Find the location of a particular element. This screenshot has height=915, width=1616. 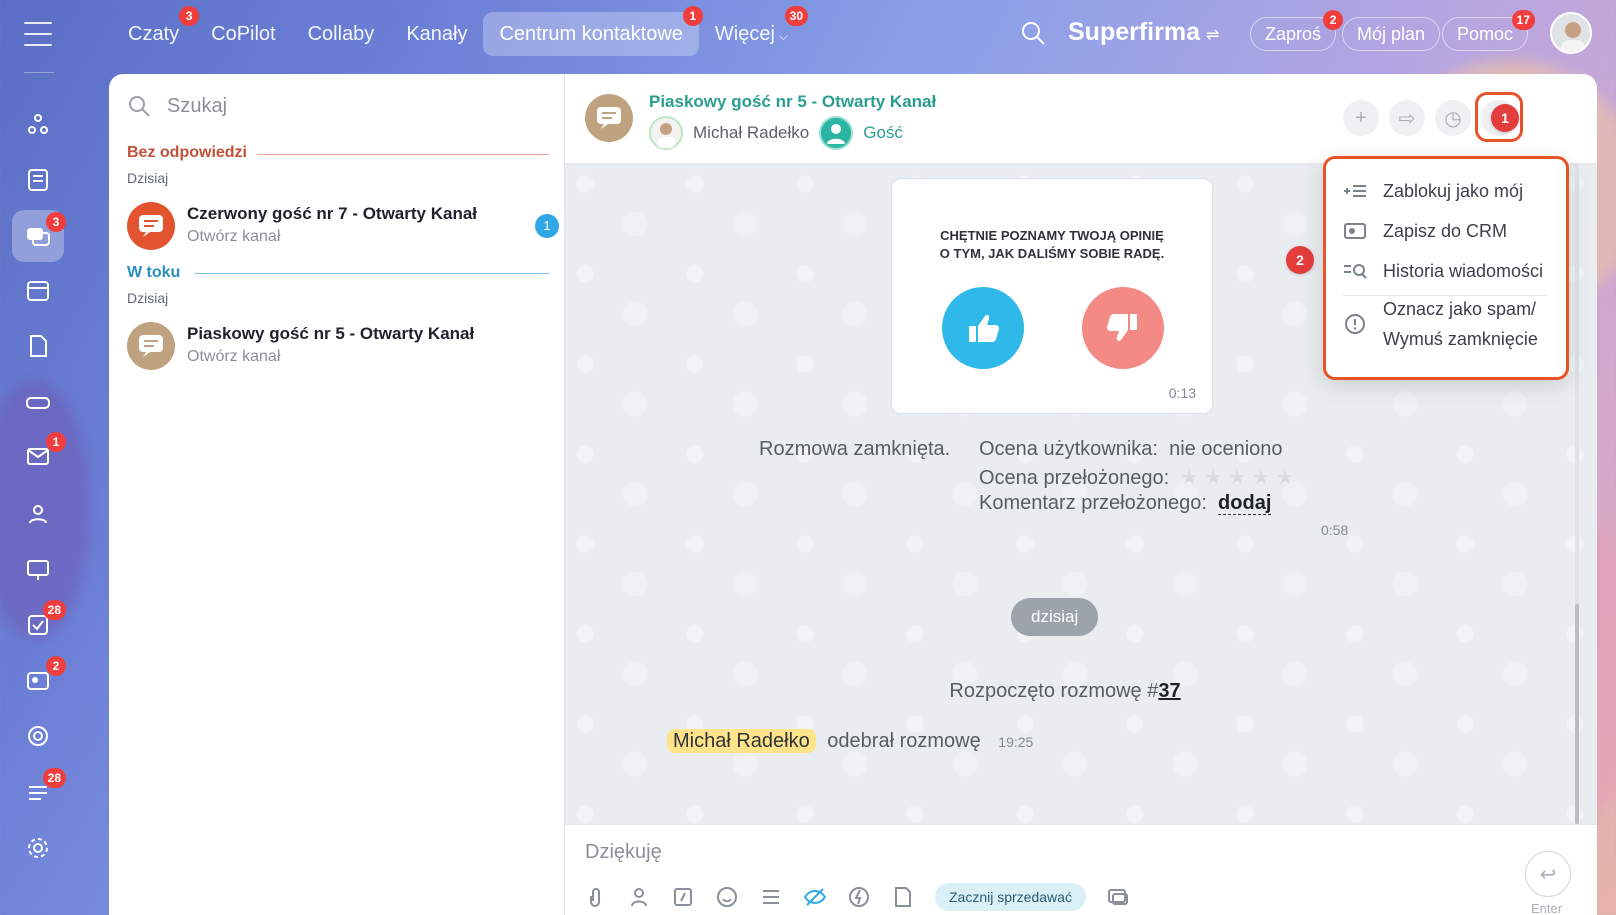

rail-crm-icon: 2 is located at coordinates (39, 680).